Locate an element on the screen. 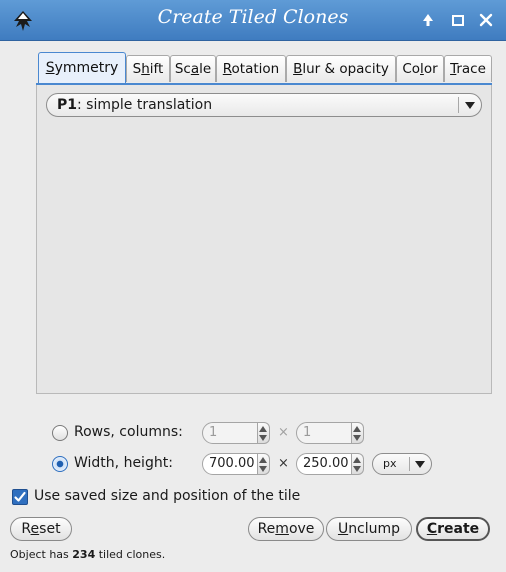 The height and width of the screenshot is (572, 506). reset-button: Reset is located at coordinates (41, 529).